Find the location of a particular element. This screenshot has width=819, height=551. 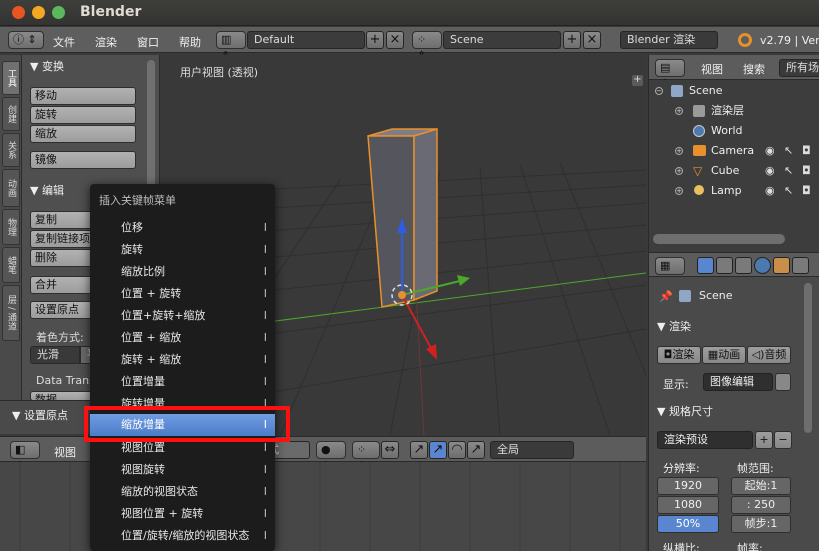

render-layers-tab-icon is located at coordinates (724, 265).